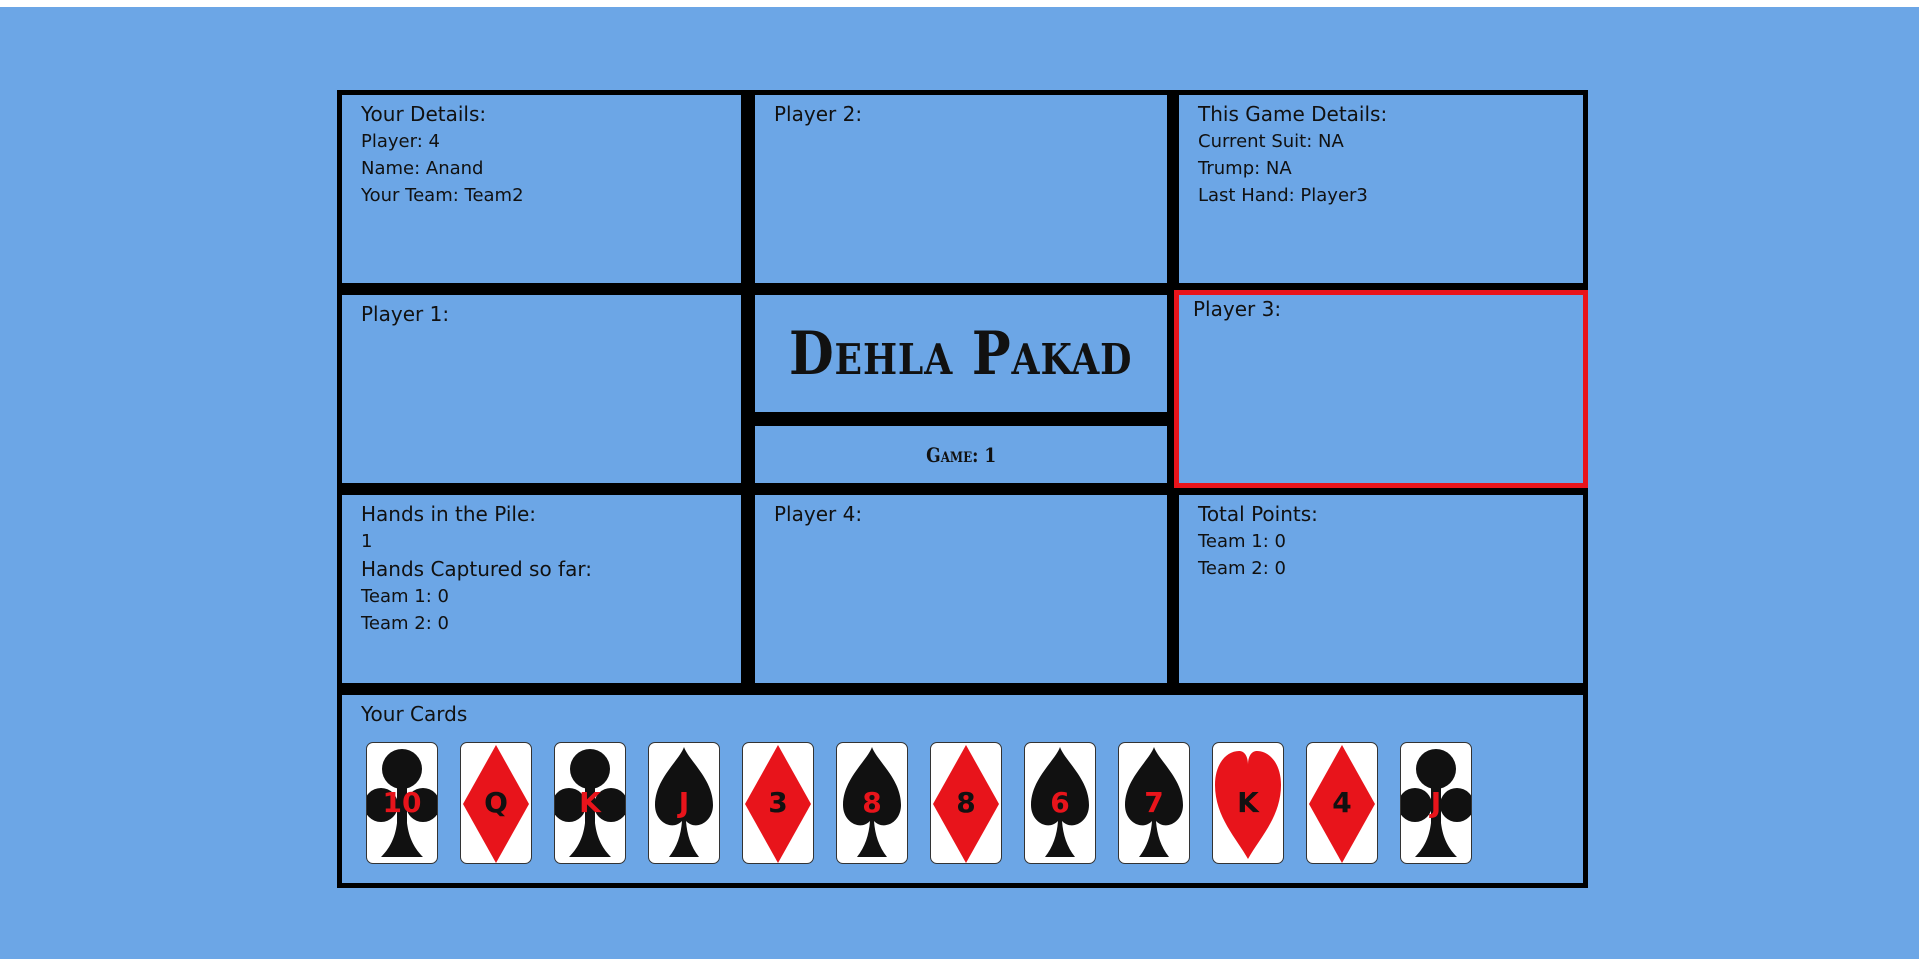 Image resolution: width=1919 pixels, height=959 pixels. Describe the element at coordinates (818, 114) in the screenshot. I see `player2-heading: Player 2:` at that location.